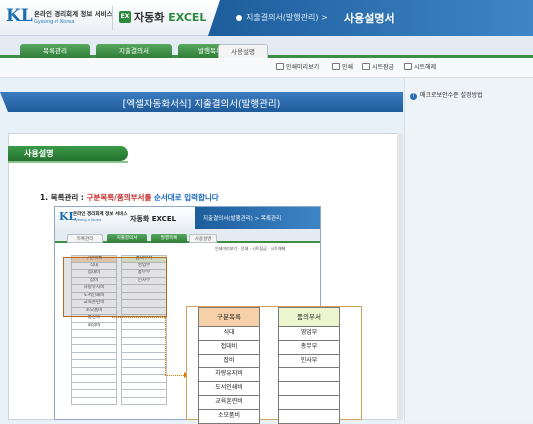 The height and width of the screenshot is (424, 533). What do you see at coordinates (243, 51) in the screenshot?
I see `tab-usage: 사용설명` at bounding box center [243, 51].